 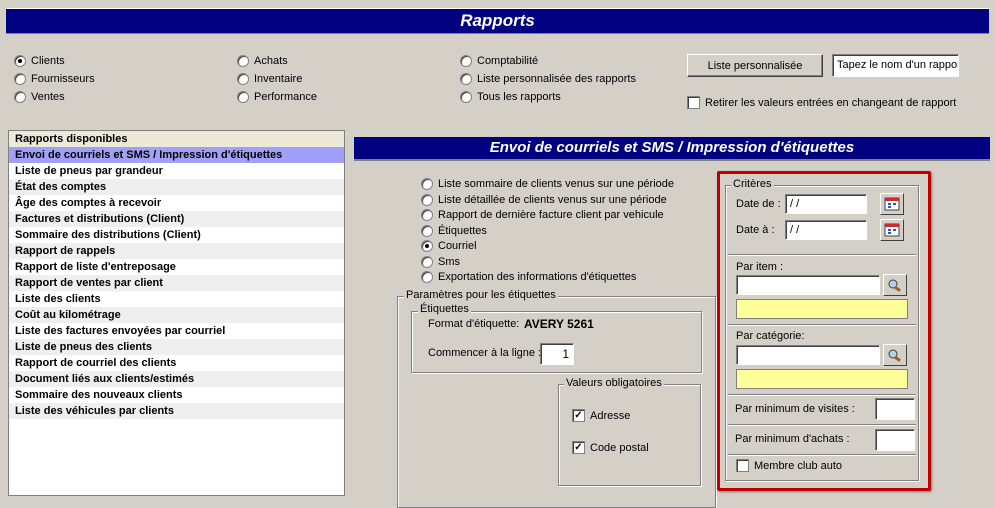 I want to click on by-item-search-button, so click(x=895, y=285).